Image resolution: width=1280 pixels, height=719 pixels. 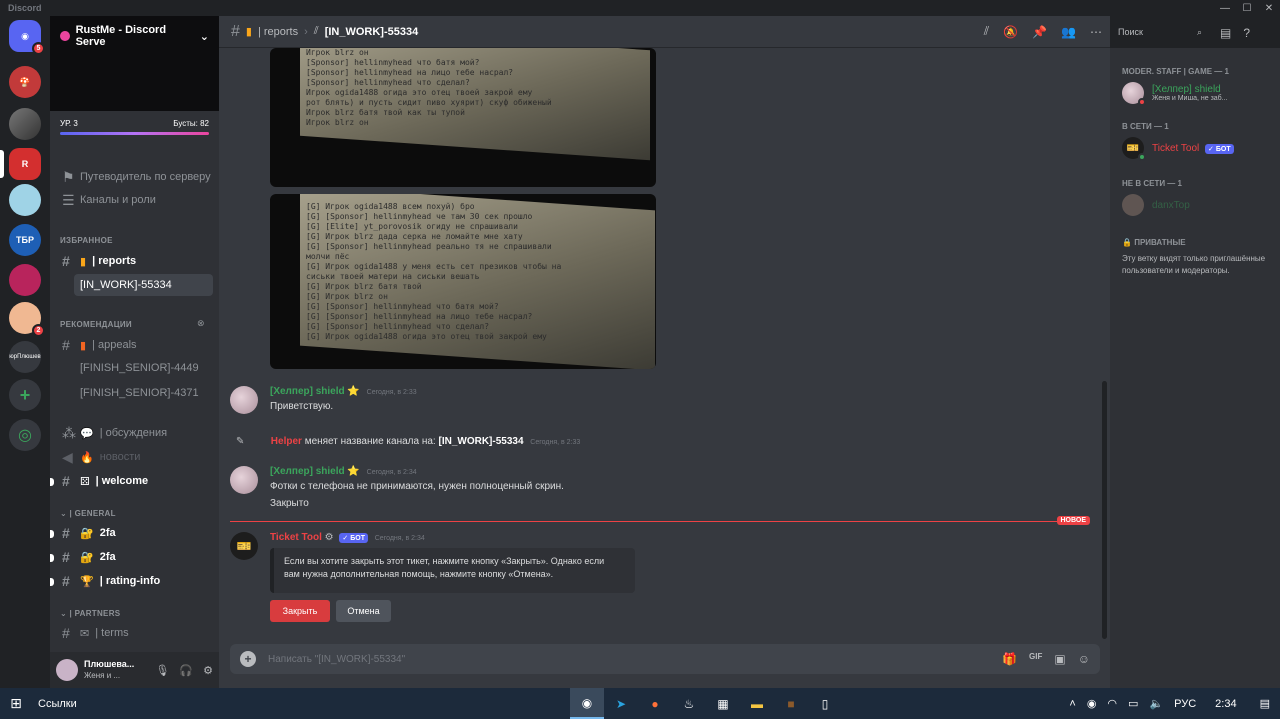 I want to click on cancel-button: Отмена, so click(x=363, y=611).